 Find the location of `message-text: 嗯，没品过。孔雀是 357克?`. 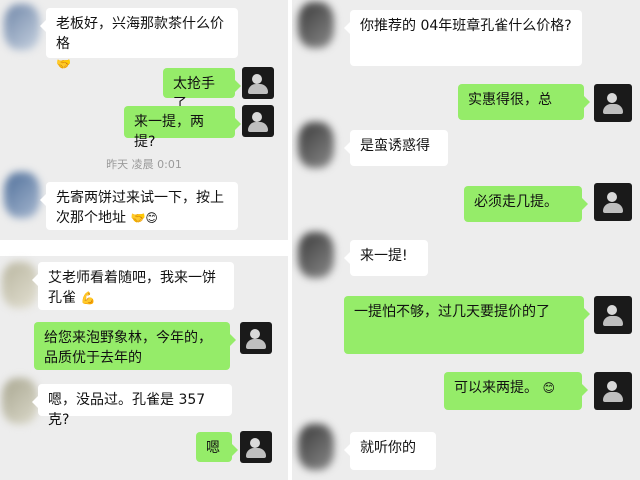

message-text: 嗯，没品过。孔雀是 357克? is located at coordinates (127, 410).